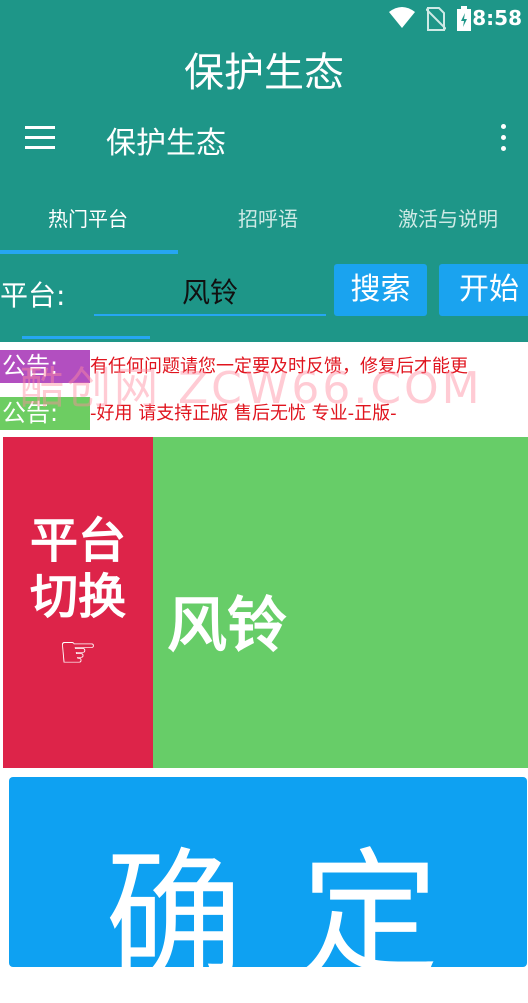  What do you see at coordinates (78, 652) in the screenshot?
I see `pointing-hand-icon: ☞` at bounding box center [78, 652].